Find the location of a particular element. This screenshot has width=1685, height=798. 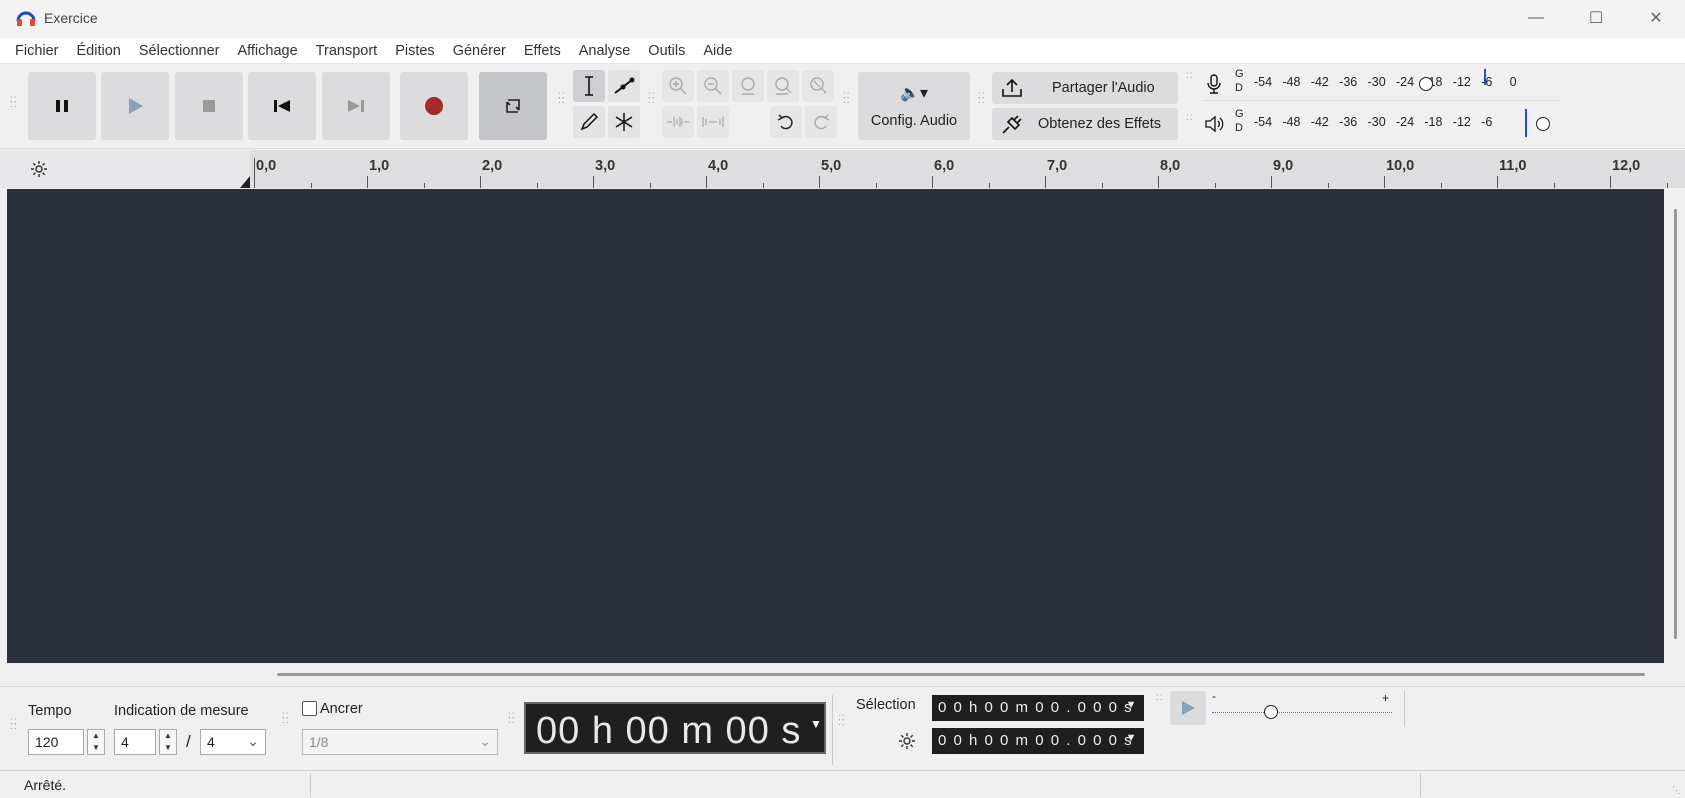

zoom-toggle-button is located at coordinates (818, 86).